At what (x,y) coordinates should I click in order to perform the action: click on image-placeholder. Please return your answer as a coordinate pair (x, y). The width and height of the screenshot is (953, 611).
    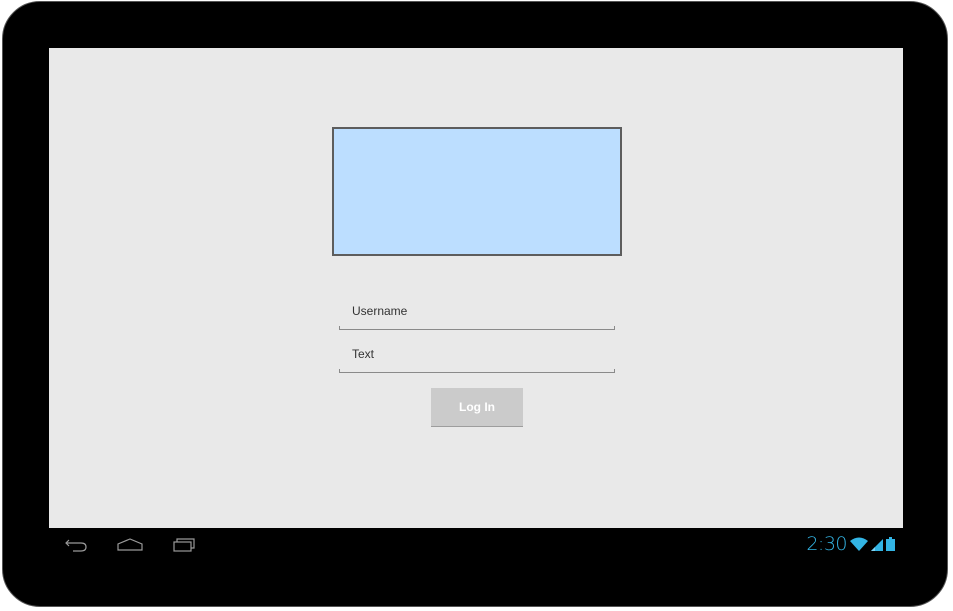
    Looking at the image, I should click on (477, 191).